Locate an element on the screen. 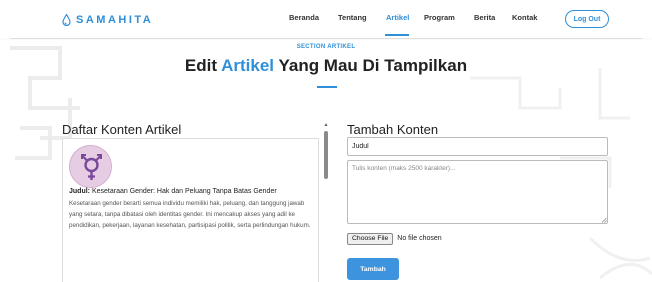 The image size is (652, 282). page-title-suffix: Yang Mau Di Tampilkan is located at coordinates (371, 65).